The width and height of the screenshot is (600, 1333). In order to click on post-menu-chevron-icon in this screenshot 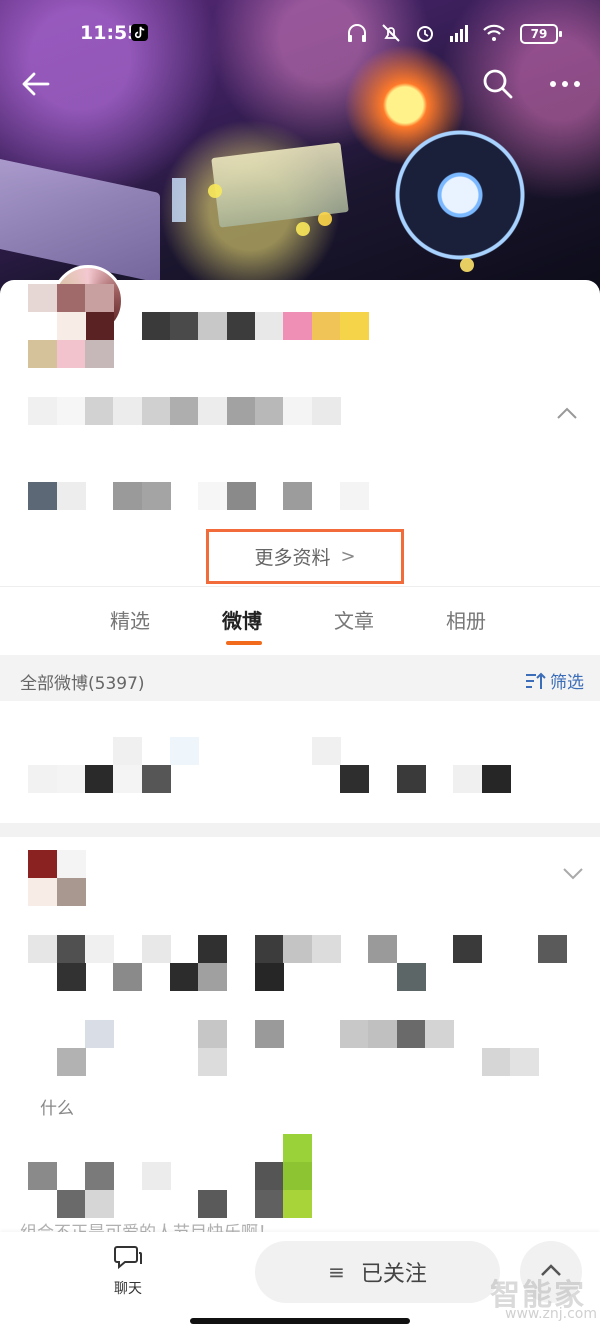, I will do `click(573, 873)`.